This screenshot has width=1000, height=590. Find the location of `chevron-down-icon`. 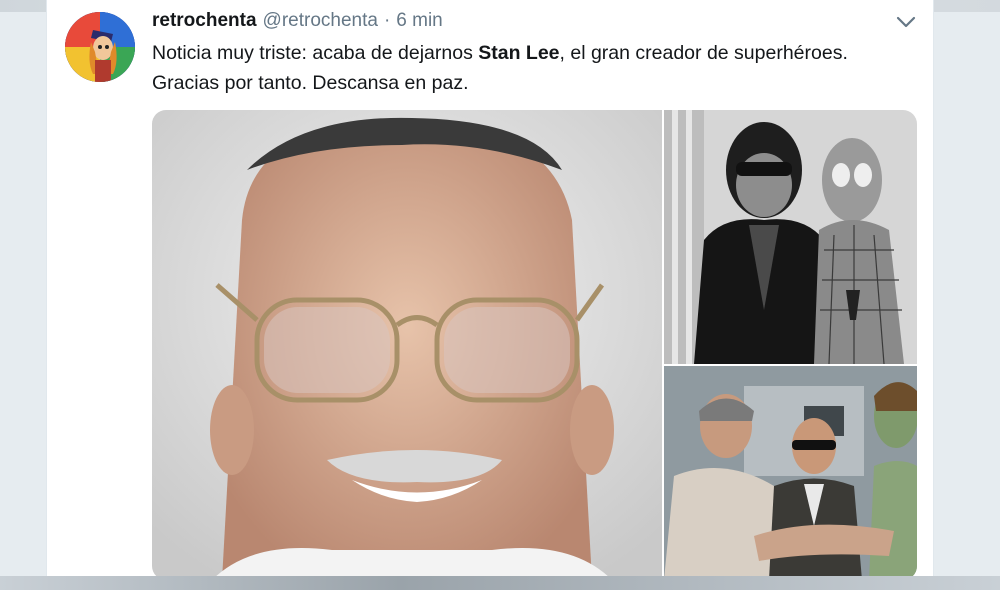

chevron-down-icon is located at coordinates (906, 22).